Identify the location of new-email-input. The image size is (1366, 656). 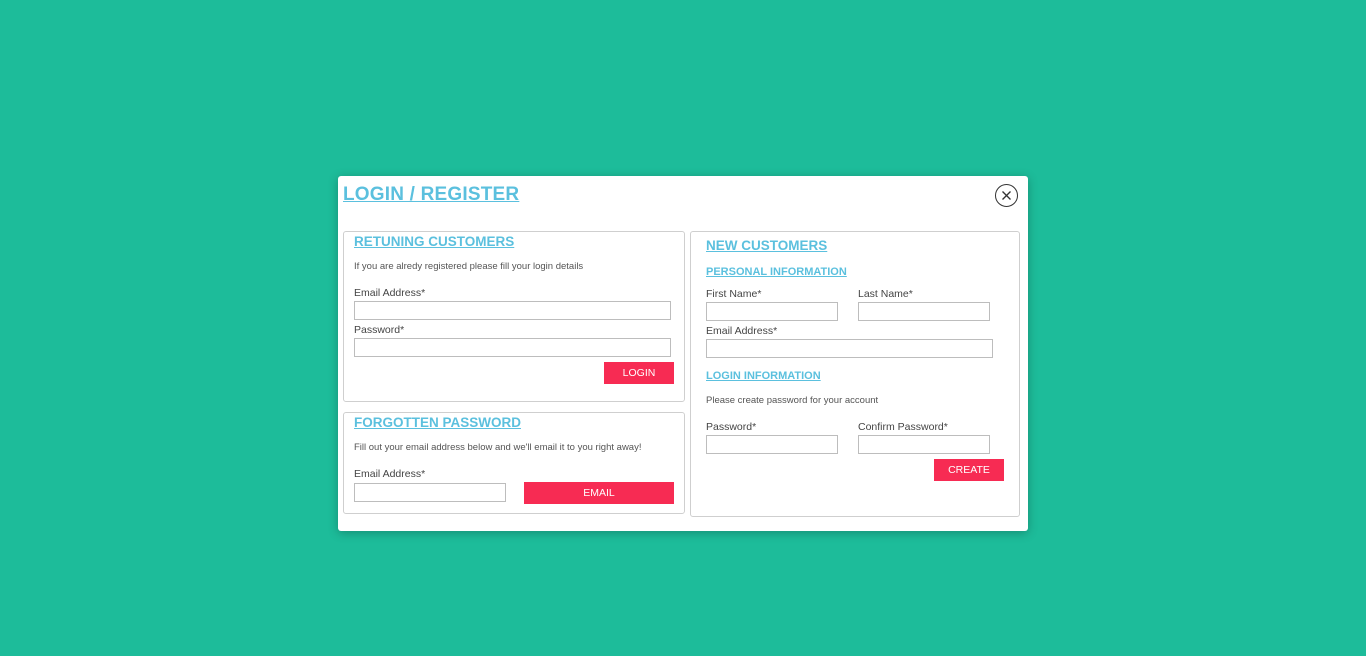
(849, 348).